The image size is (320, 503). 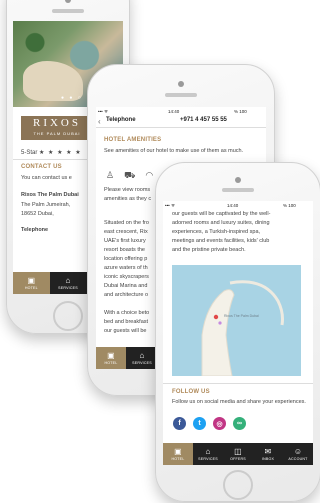 What do you see at coordinates (219, 423) in the screenshot?
I see `instagram-icon: ◎` at bounding box center [219, 423].